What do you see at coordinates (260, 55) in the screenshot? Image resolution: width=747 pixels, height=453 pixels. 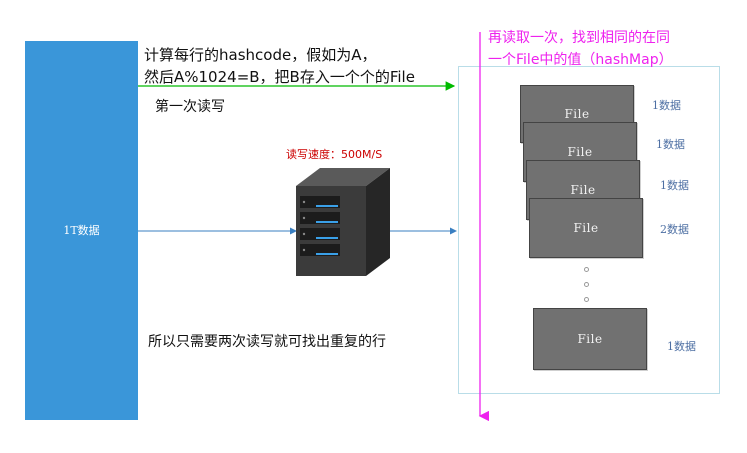 I see `hash-step-line-1: 计算每行的hashcode，假如为A，` at bounding box center [260, 55].